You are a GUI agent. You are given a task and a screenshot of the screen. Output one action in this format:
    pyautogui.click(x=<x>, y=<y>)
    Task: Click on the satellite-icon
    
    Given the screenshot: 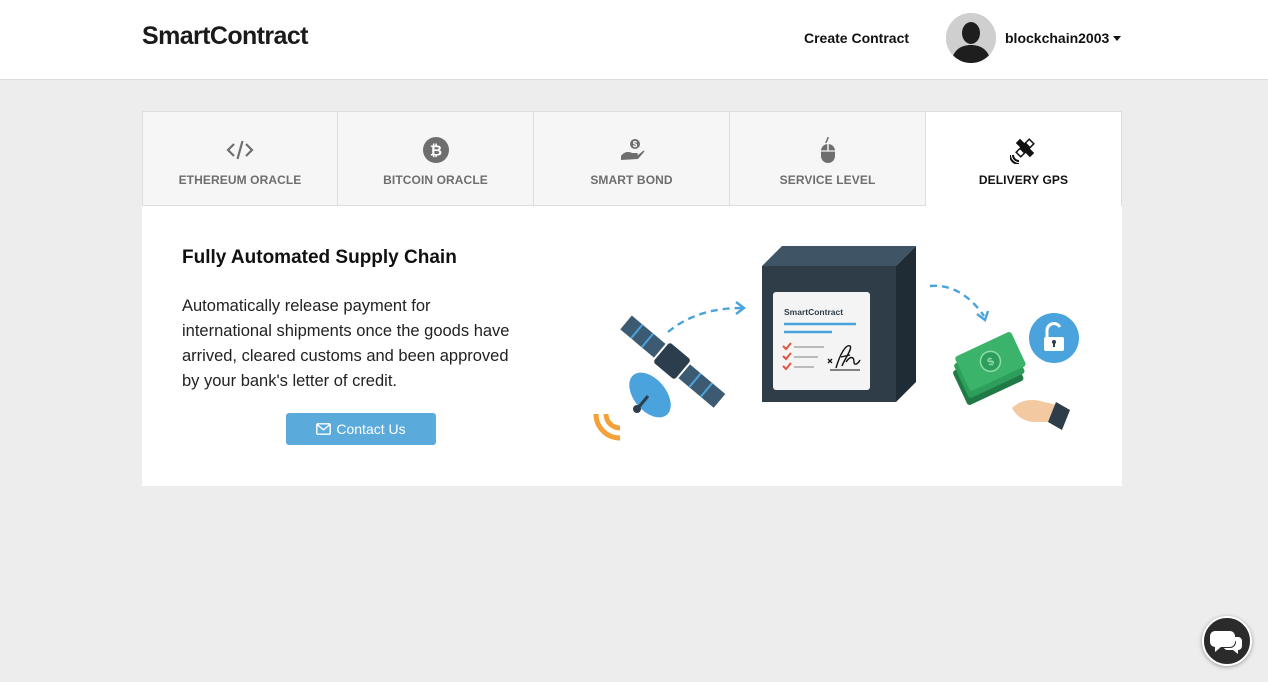 What is the action you would take?
    pyautogui.click(x=1022, y=151)
    